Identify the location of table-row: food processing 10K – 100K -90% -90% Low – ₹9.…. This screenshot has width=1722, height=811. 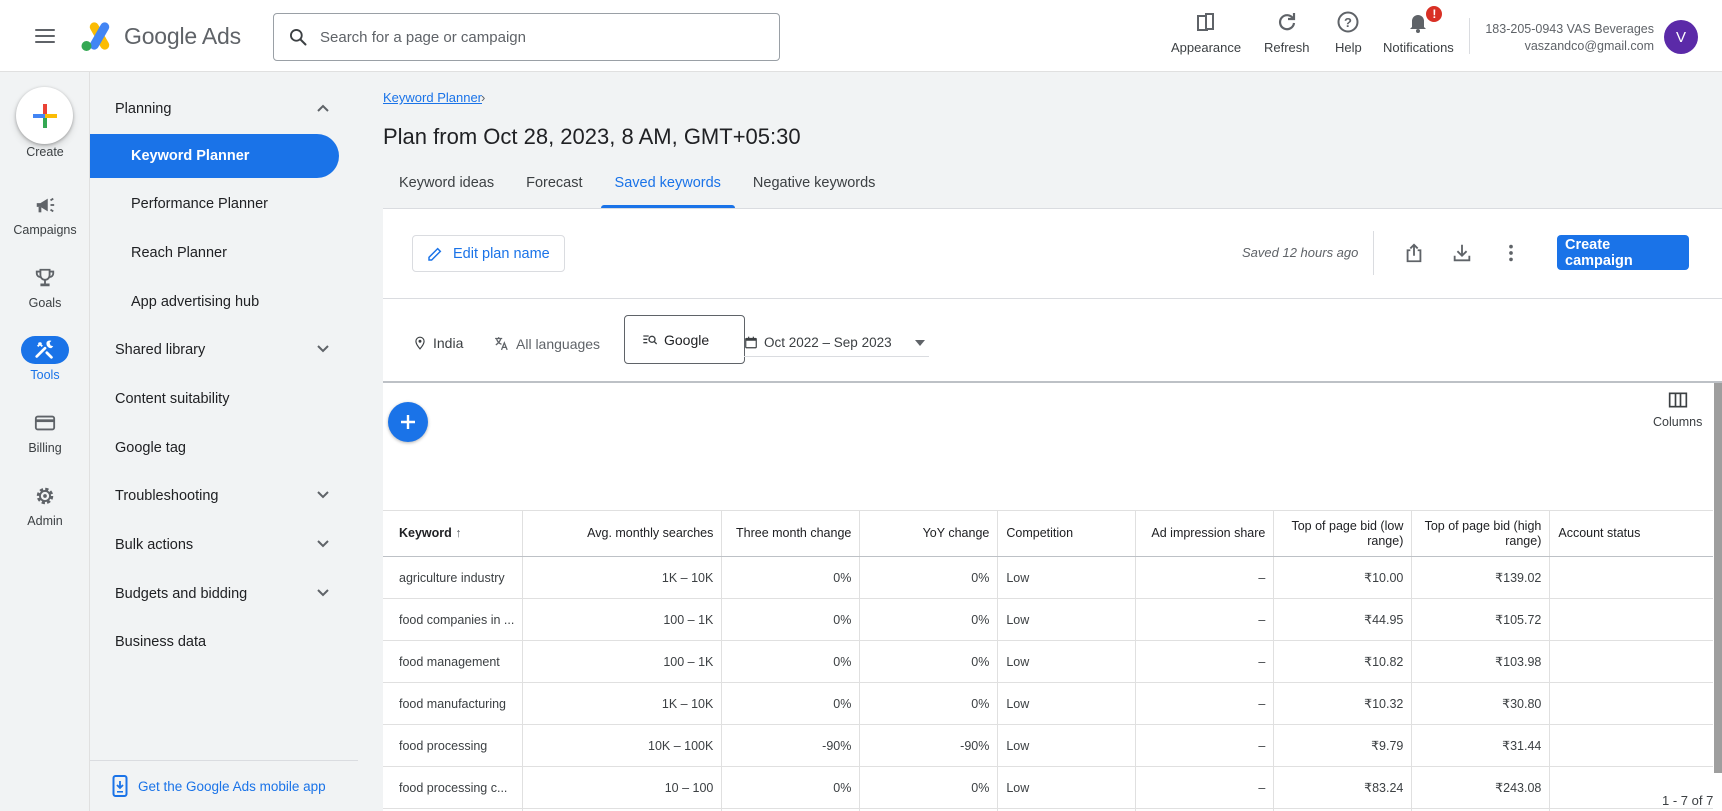
(1048, 745).